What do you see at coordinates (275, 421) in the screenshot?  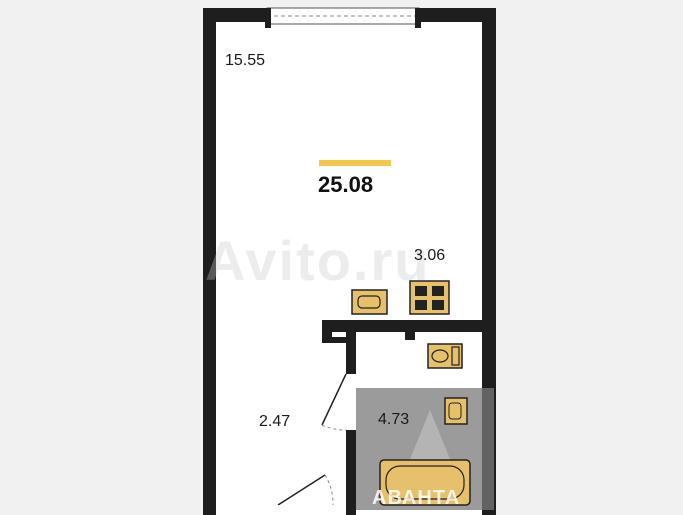 I see `hall-area-label: 2.47` at bounding box center [275, 421].